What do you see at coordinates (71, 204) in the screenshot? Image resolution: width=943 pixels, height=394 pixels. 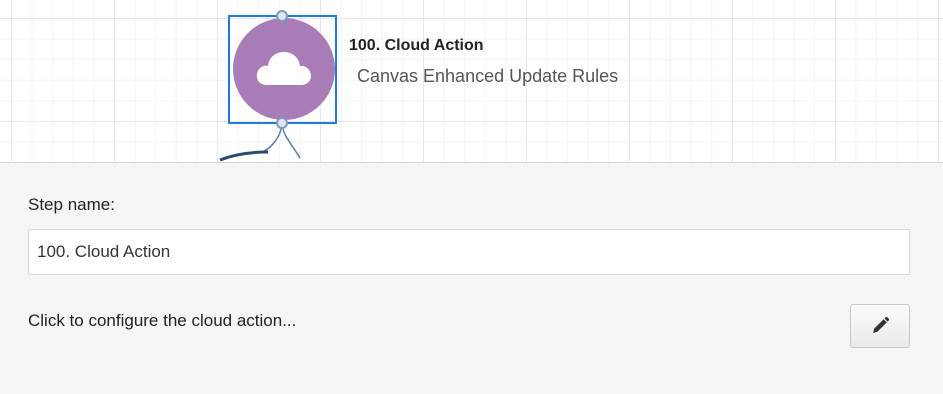 I see `step-name-label: Step name:` at bounding box center [71, 204].